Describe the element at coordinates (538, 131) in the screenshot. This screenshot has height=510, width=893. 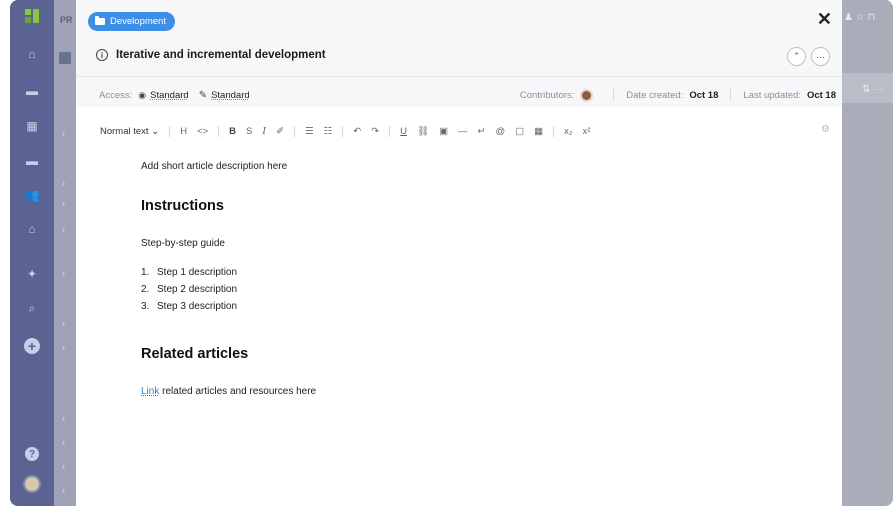
I see `table-insert-icon: ▦` at that location.